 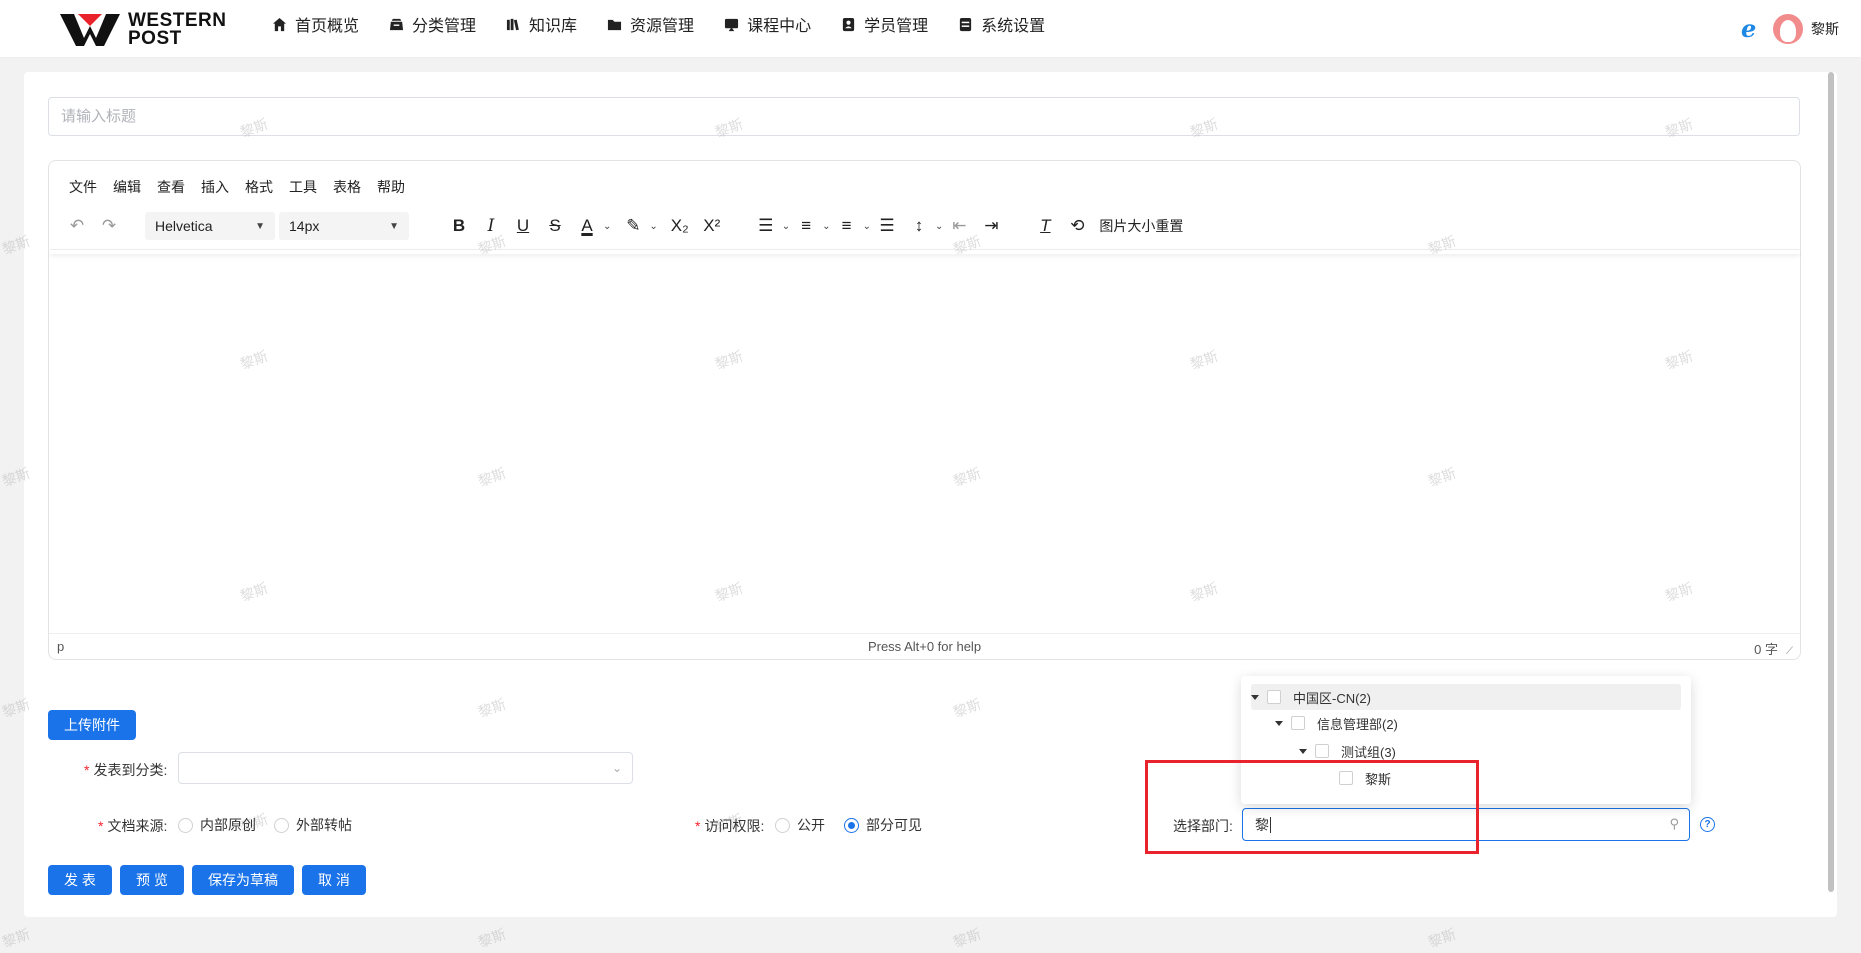 What do you see at coordinates (806, 226) in the screenshot?
I see `numbered-list-button: ≡` at bounding box center [806, 226].